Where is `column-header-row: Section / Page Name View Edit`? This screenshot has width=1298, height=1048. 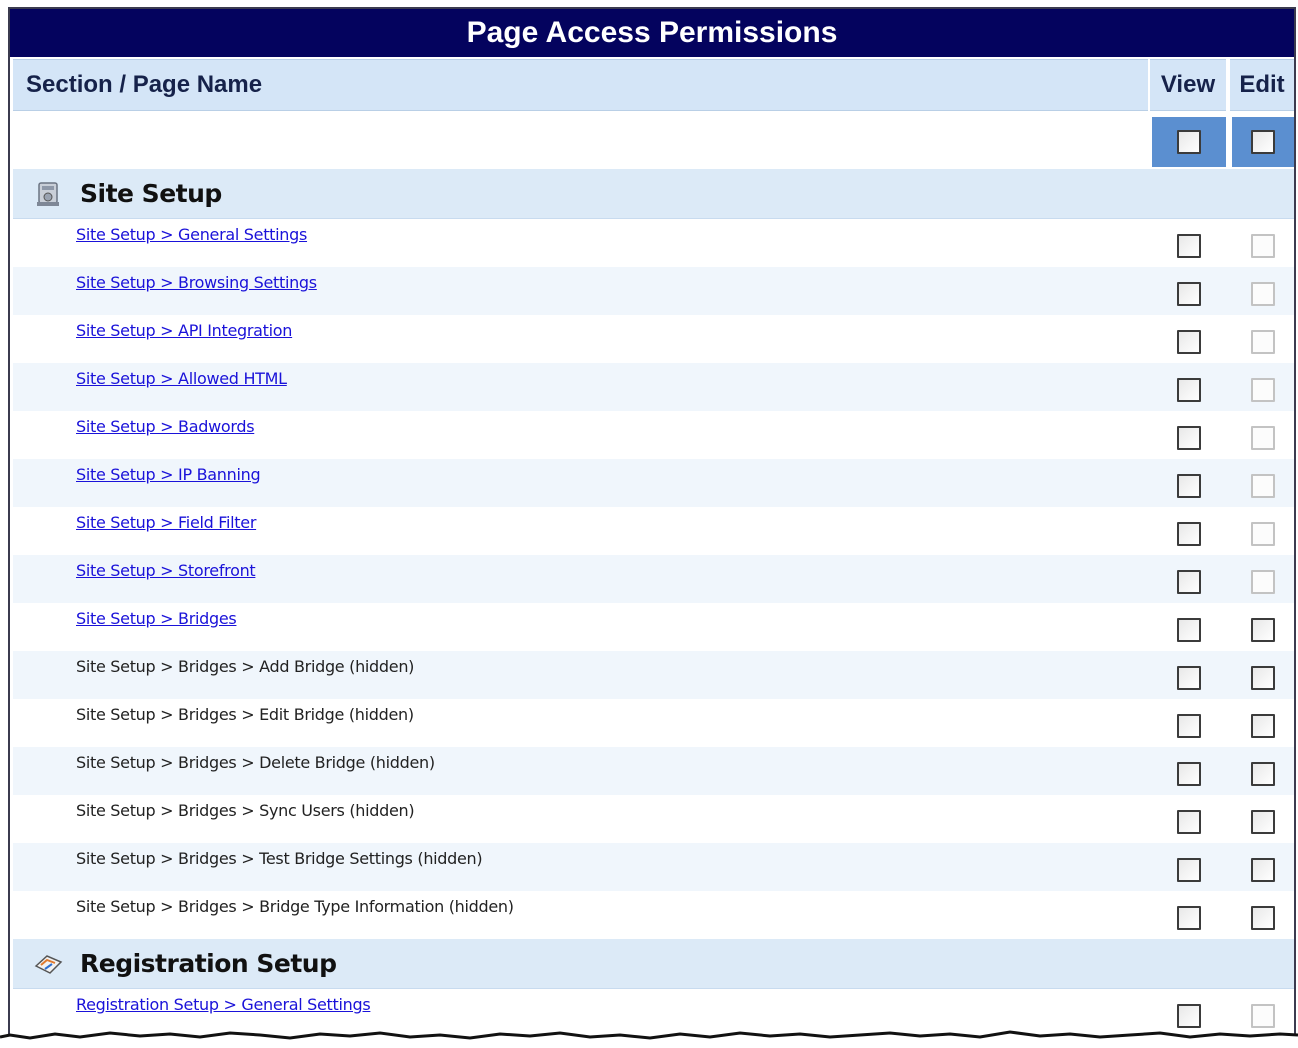
column-header-row: Section / Page Name View Edit is located at coordinates (652, 85).